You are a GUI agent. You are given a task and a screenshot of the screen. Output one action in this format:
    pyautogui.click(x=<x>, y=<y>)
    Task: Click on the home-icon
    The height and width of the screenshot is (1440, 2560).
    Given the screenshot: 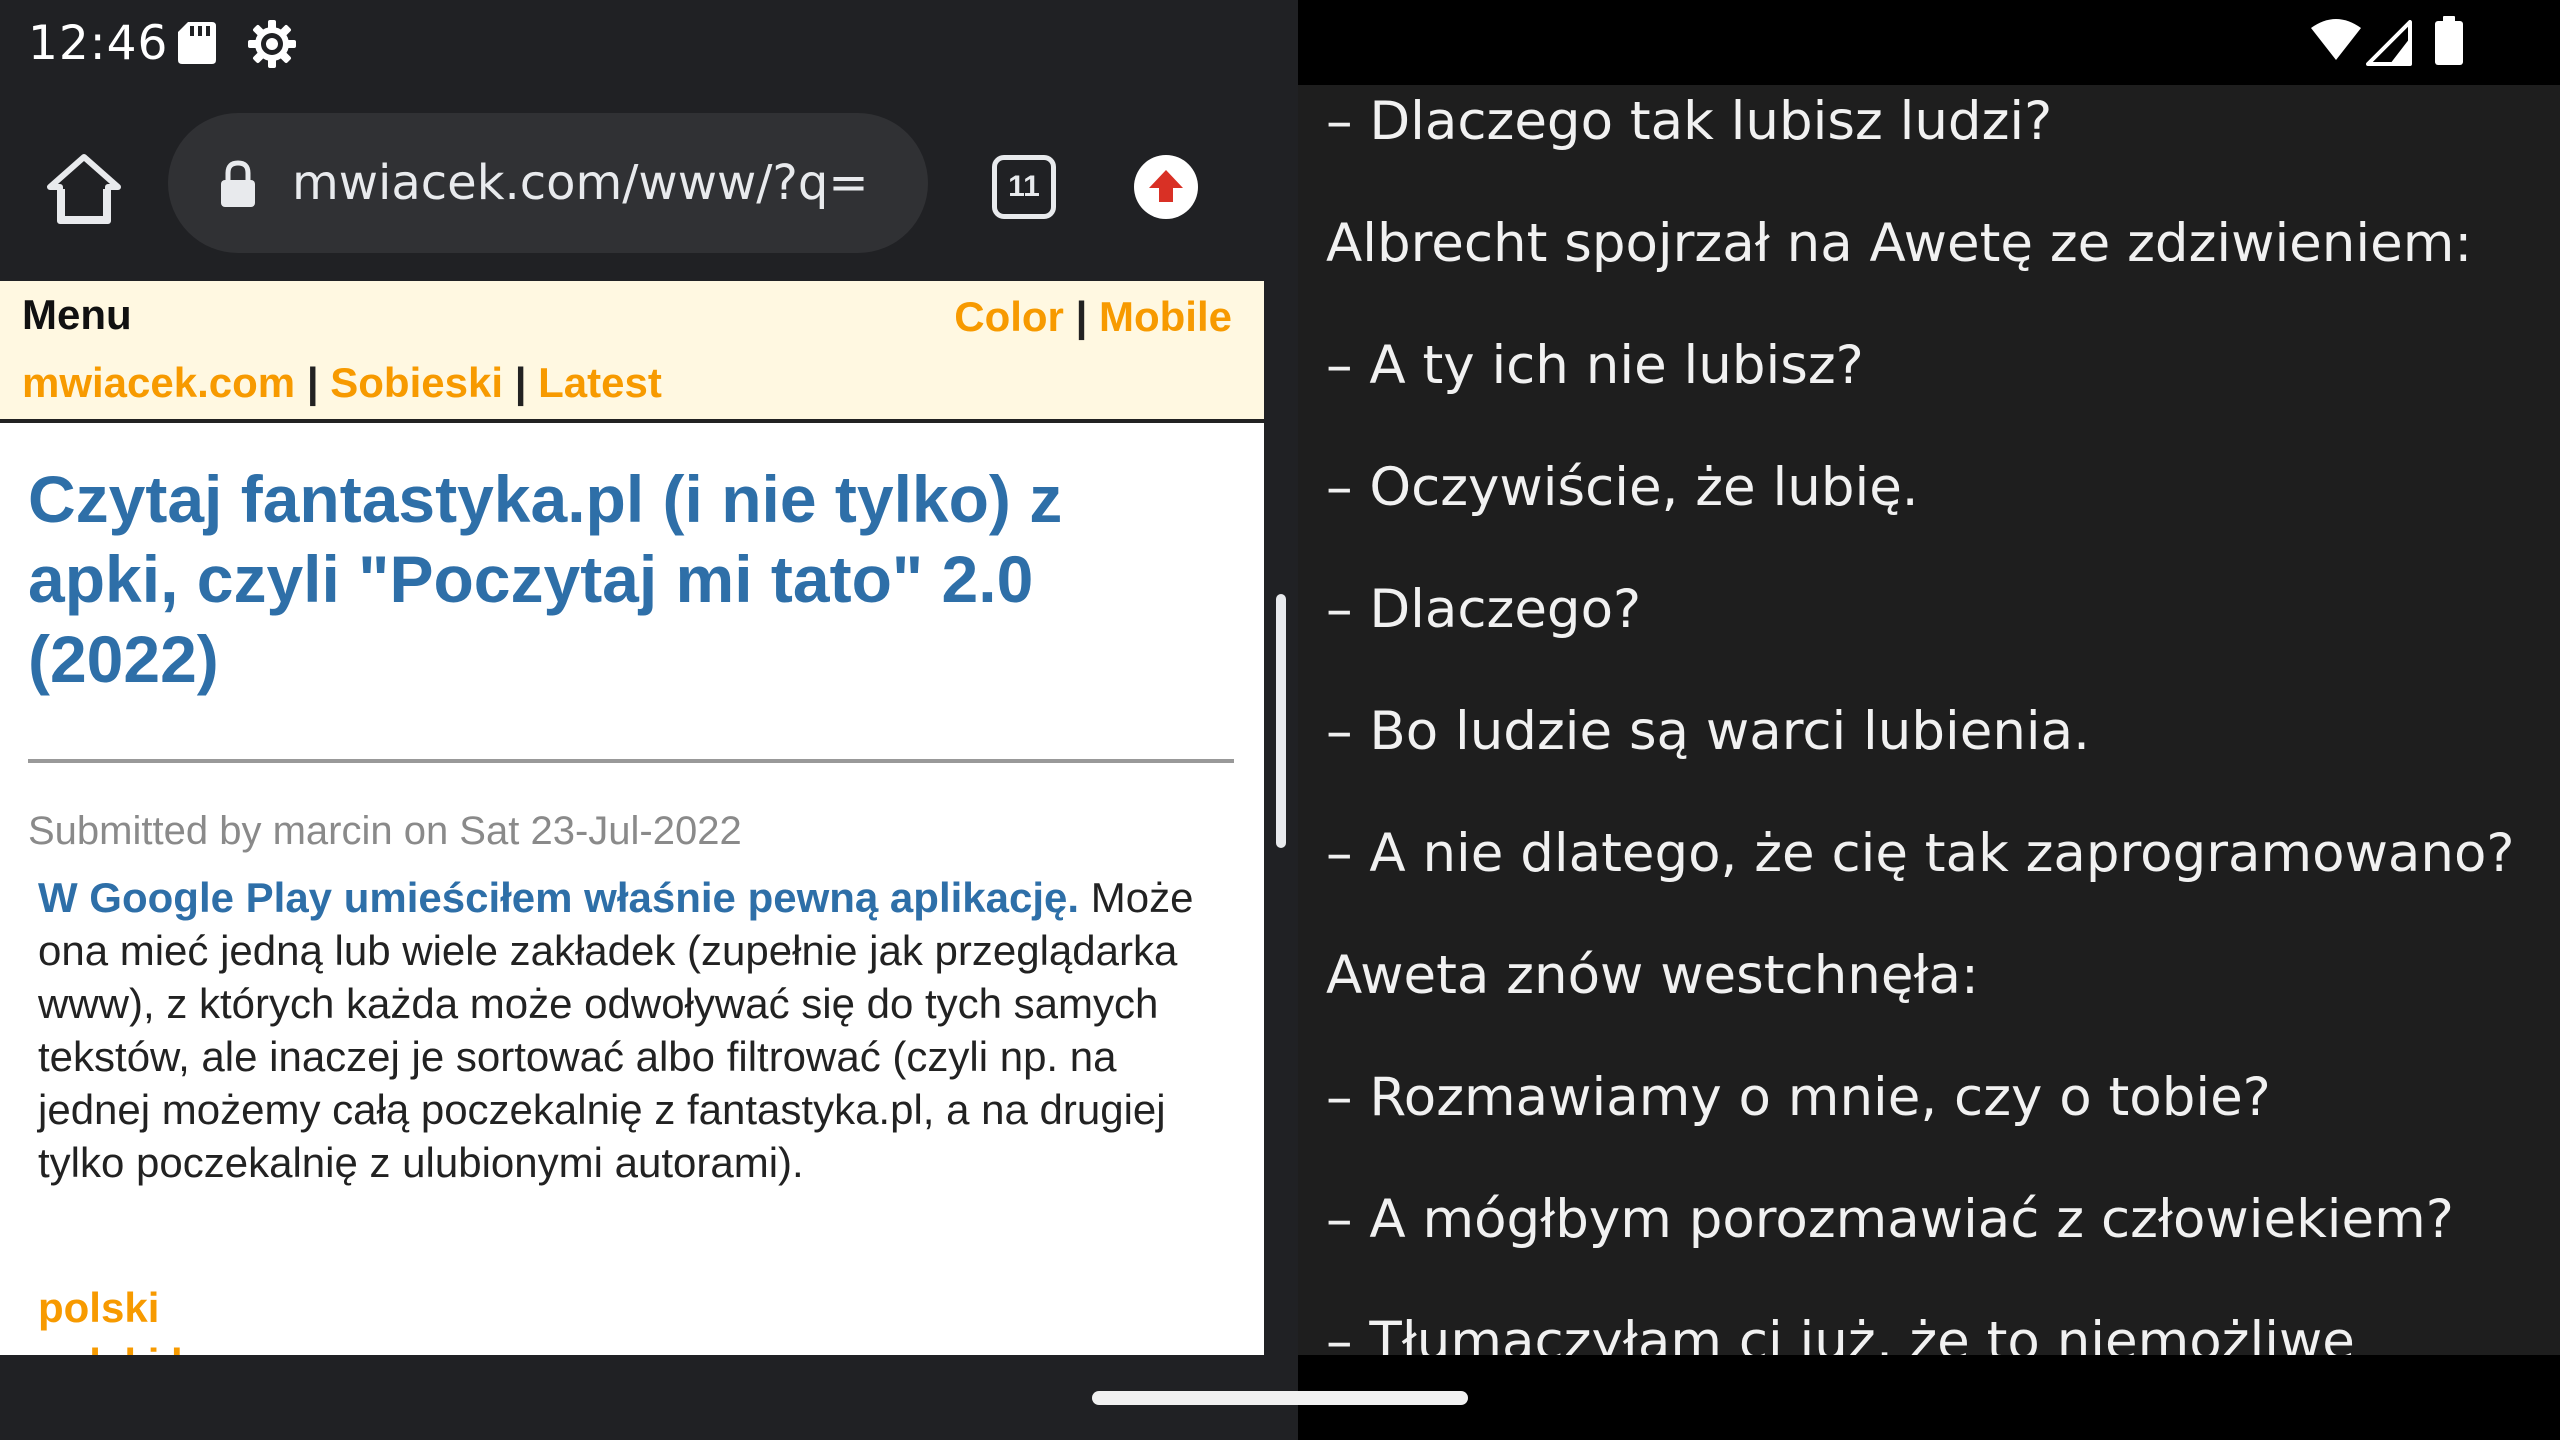 What is the action you would take?
    pyautogui.click(x=84, y=189)
    